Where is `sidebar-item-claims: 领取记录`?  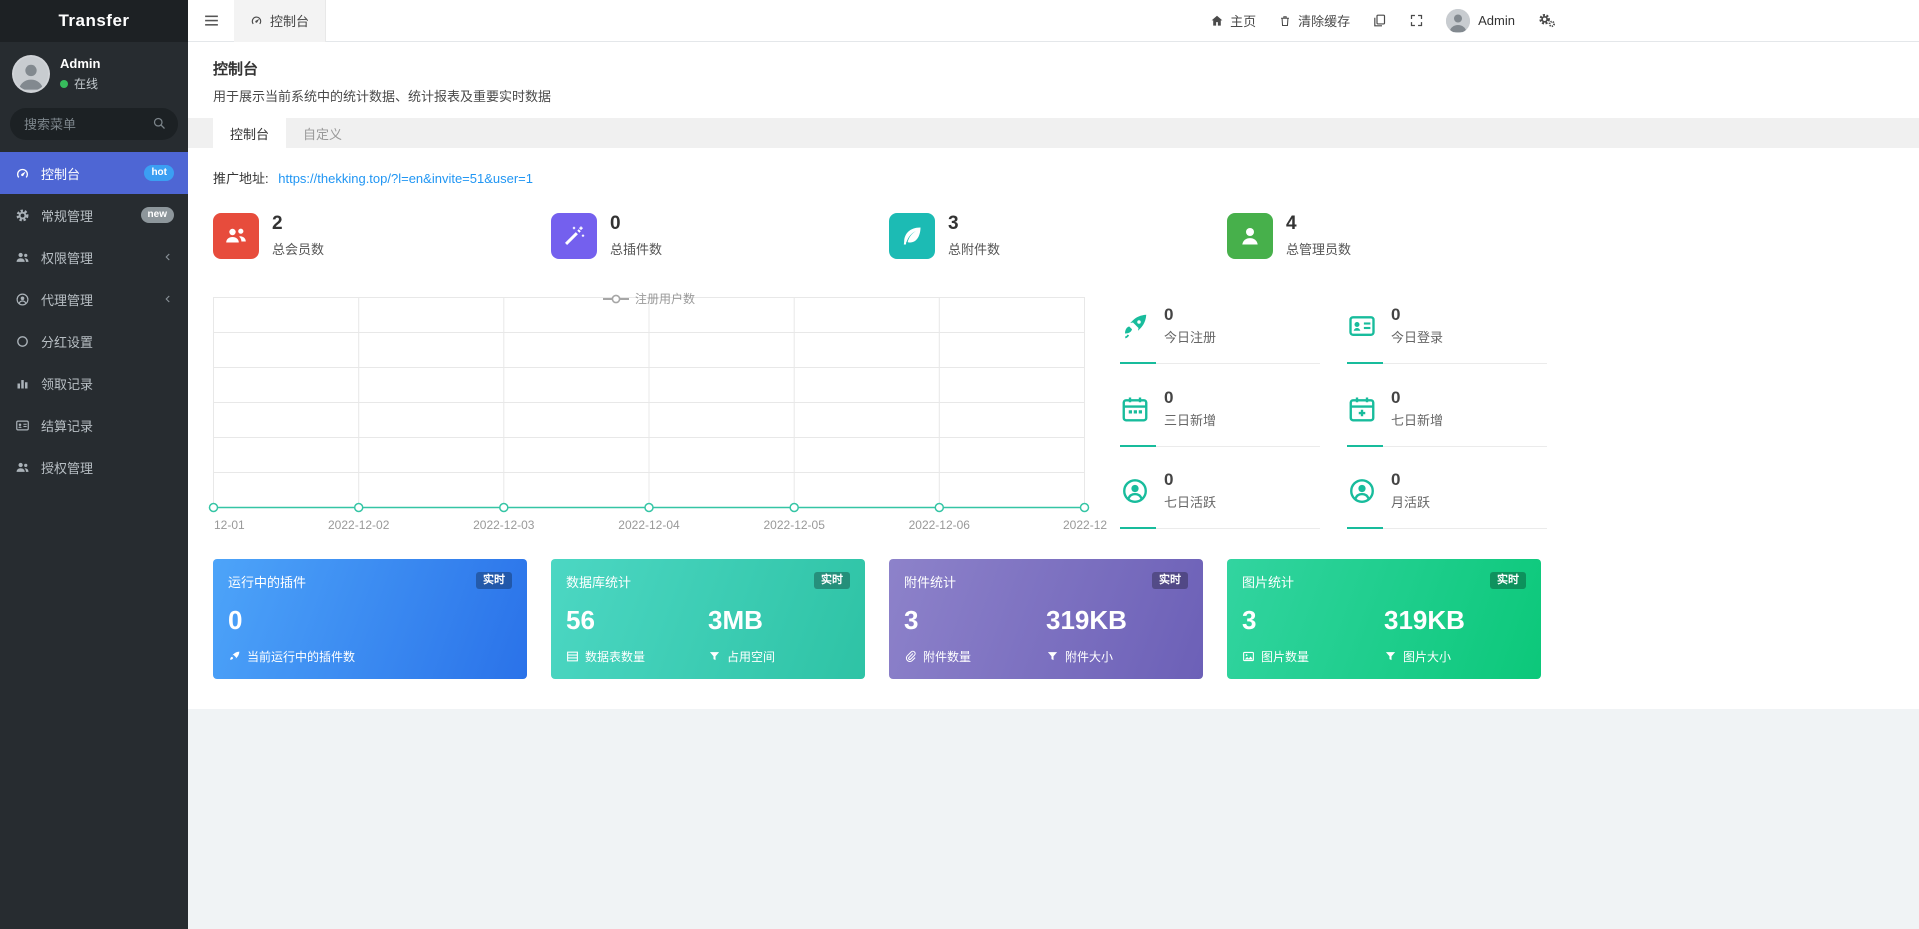
sidebar-item-claims: 领取记录 is located at coordinates (94, 383).